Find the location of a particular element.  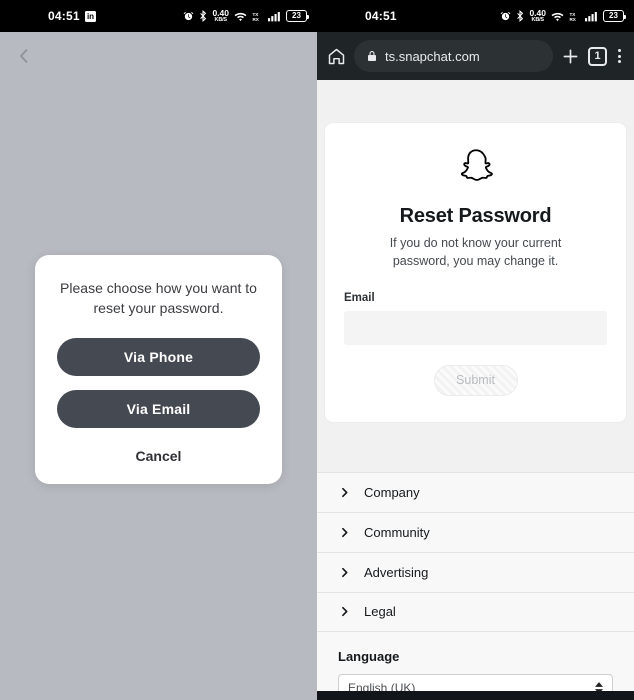

plus-icon is located at coordinates (570, 56).